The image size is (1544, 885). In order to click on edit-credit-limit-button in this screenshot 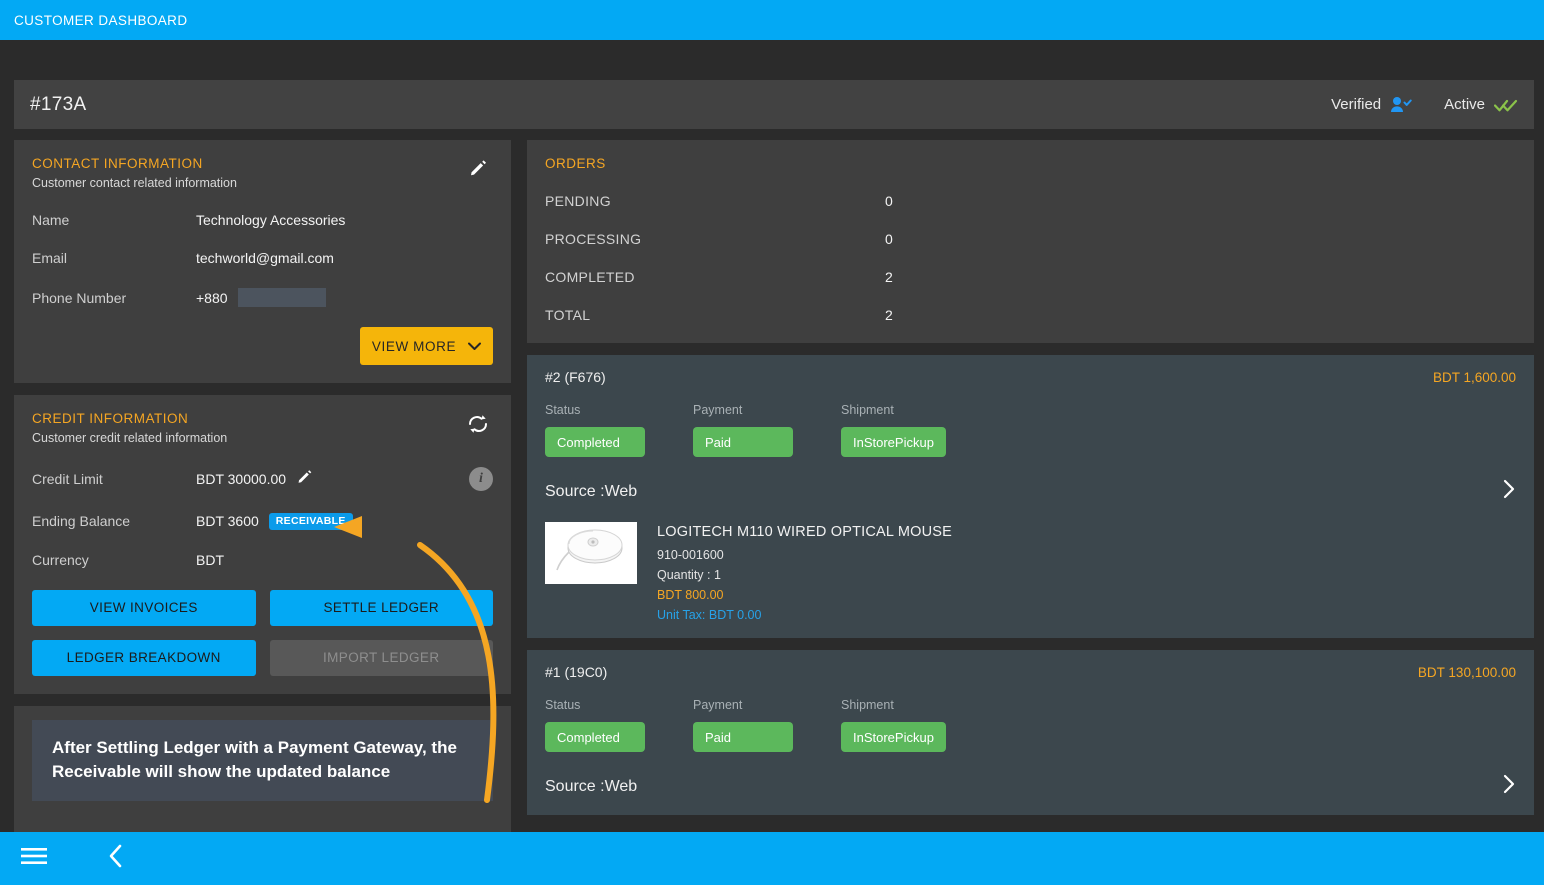, I will do `click(304, 479)`.